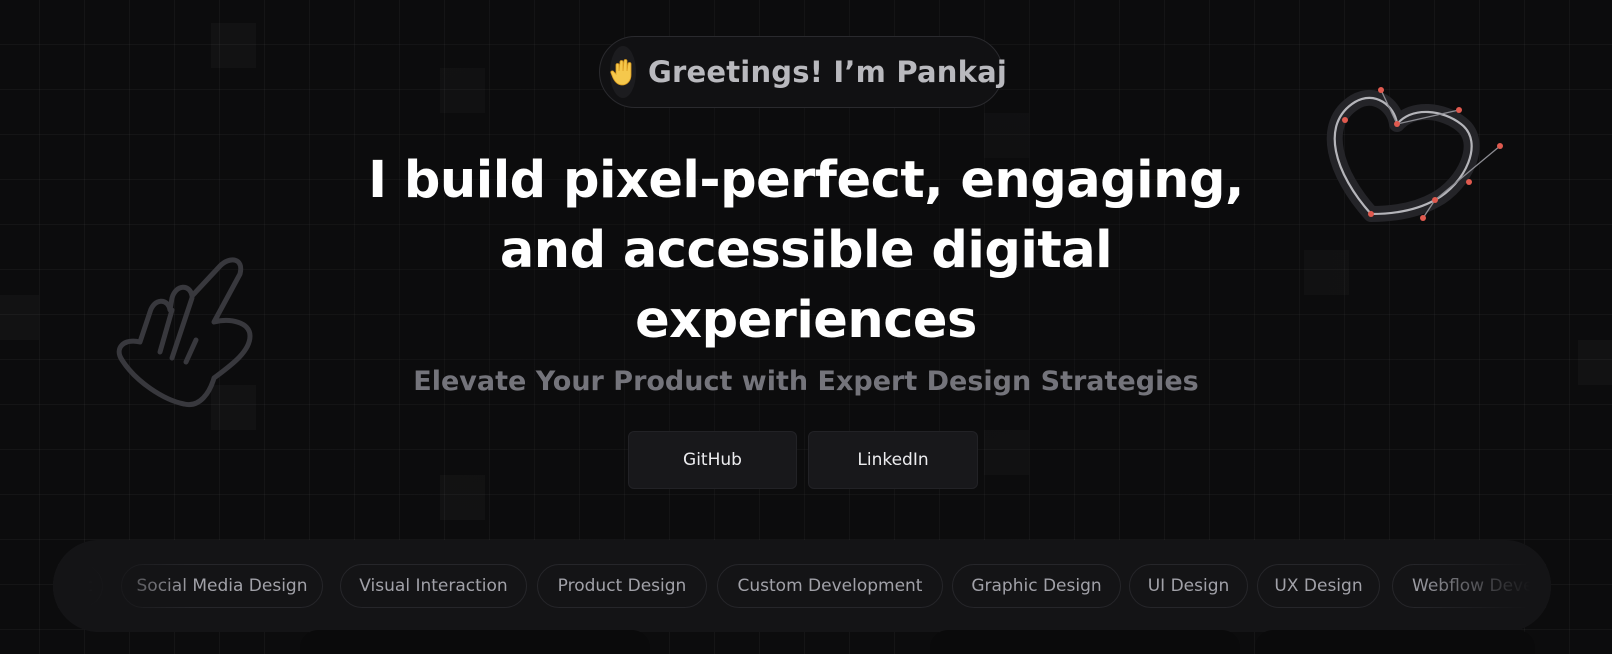  I want to click on service-chip: nt, so click(78, 586).